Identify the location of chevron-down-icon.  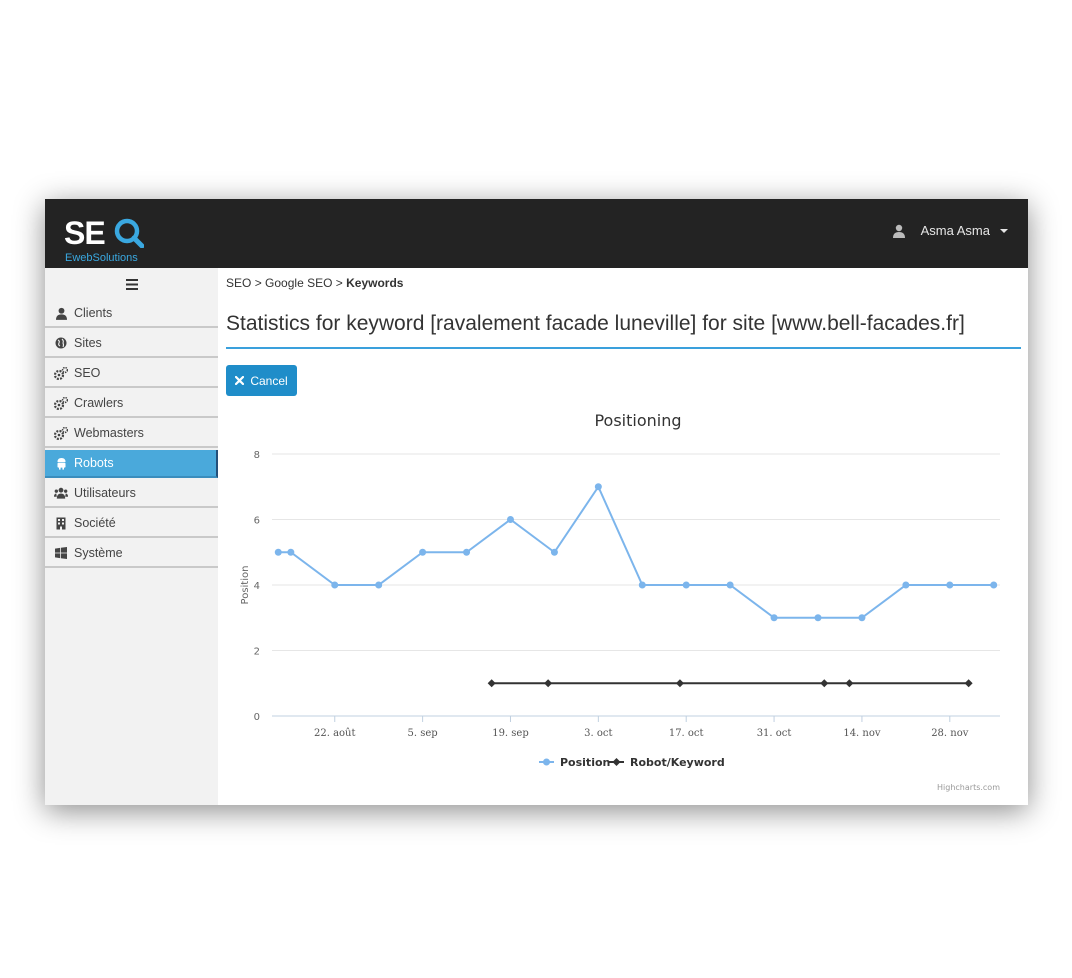
(1004, 230).